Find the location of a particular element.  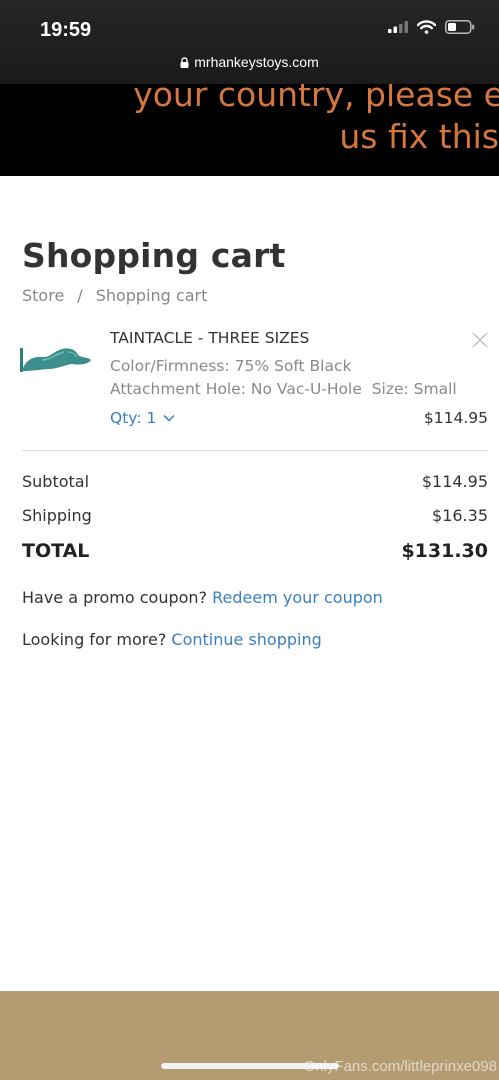

battery-icon is located at coordinates (460, 27).